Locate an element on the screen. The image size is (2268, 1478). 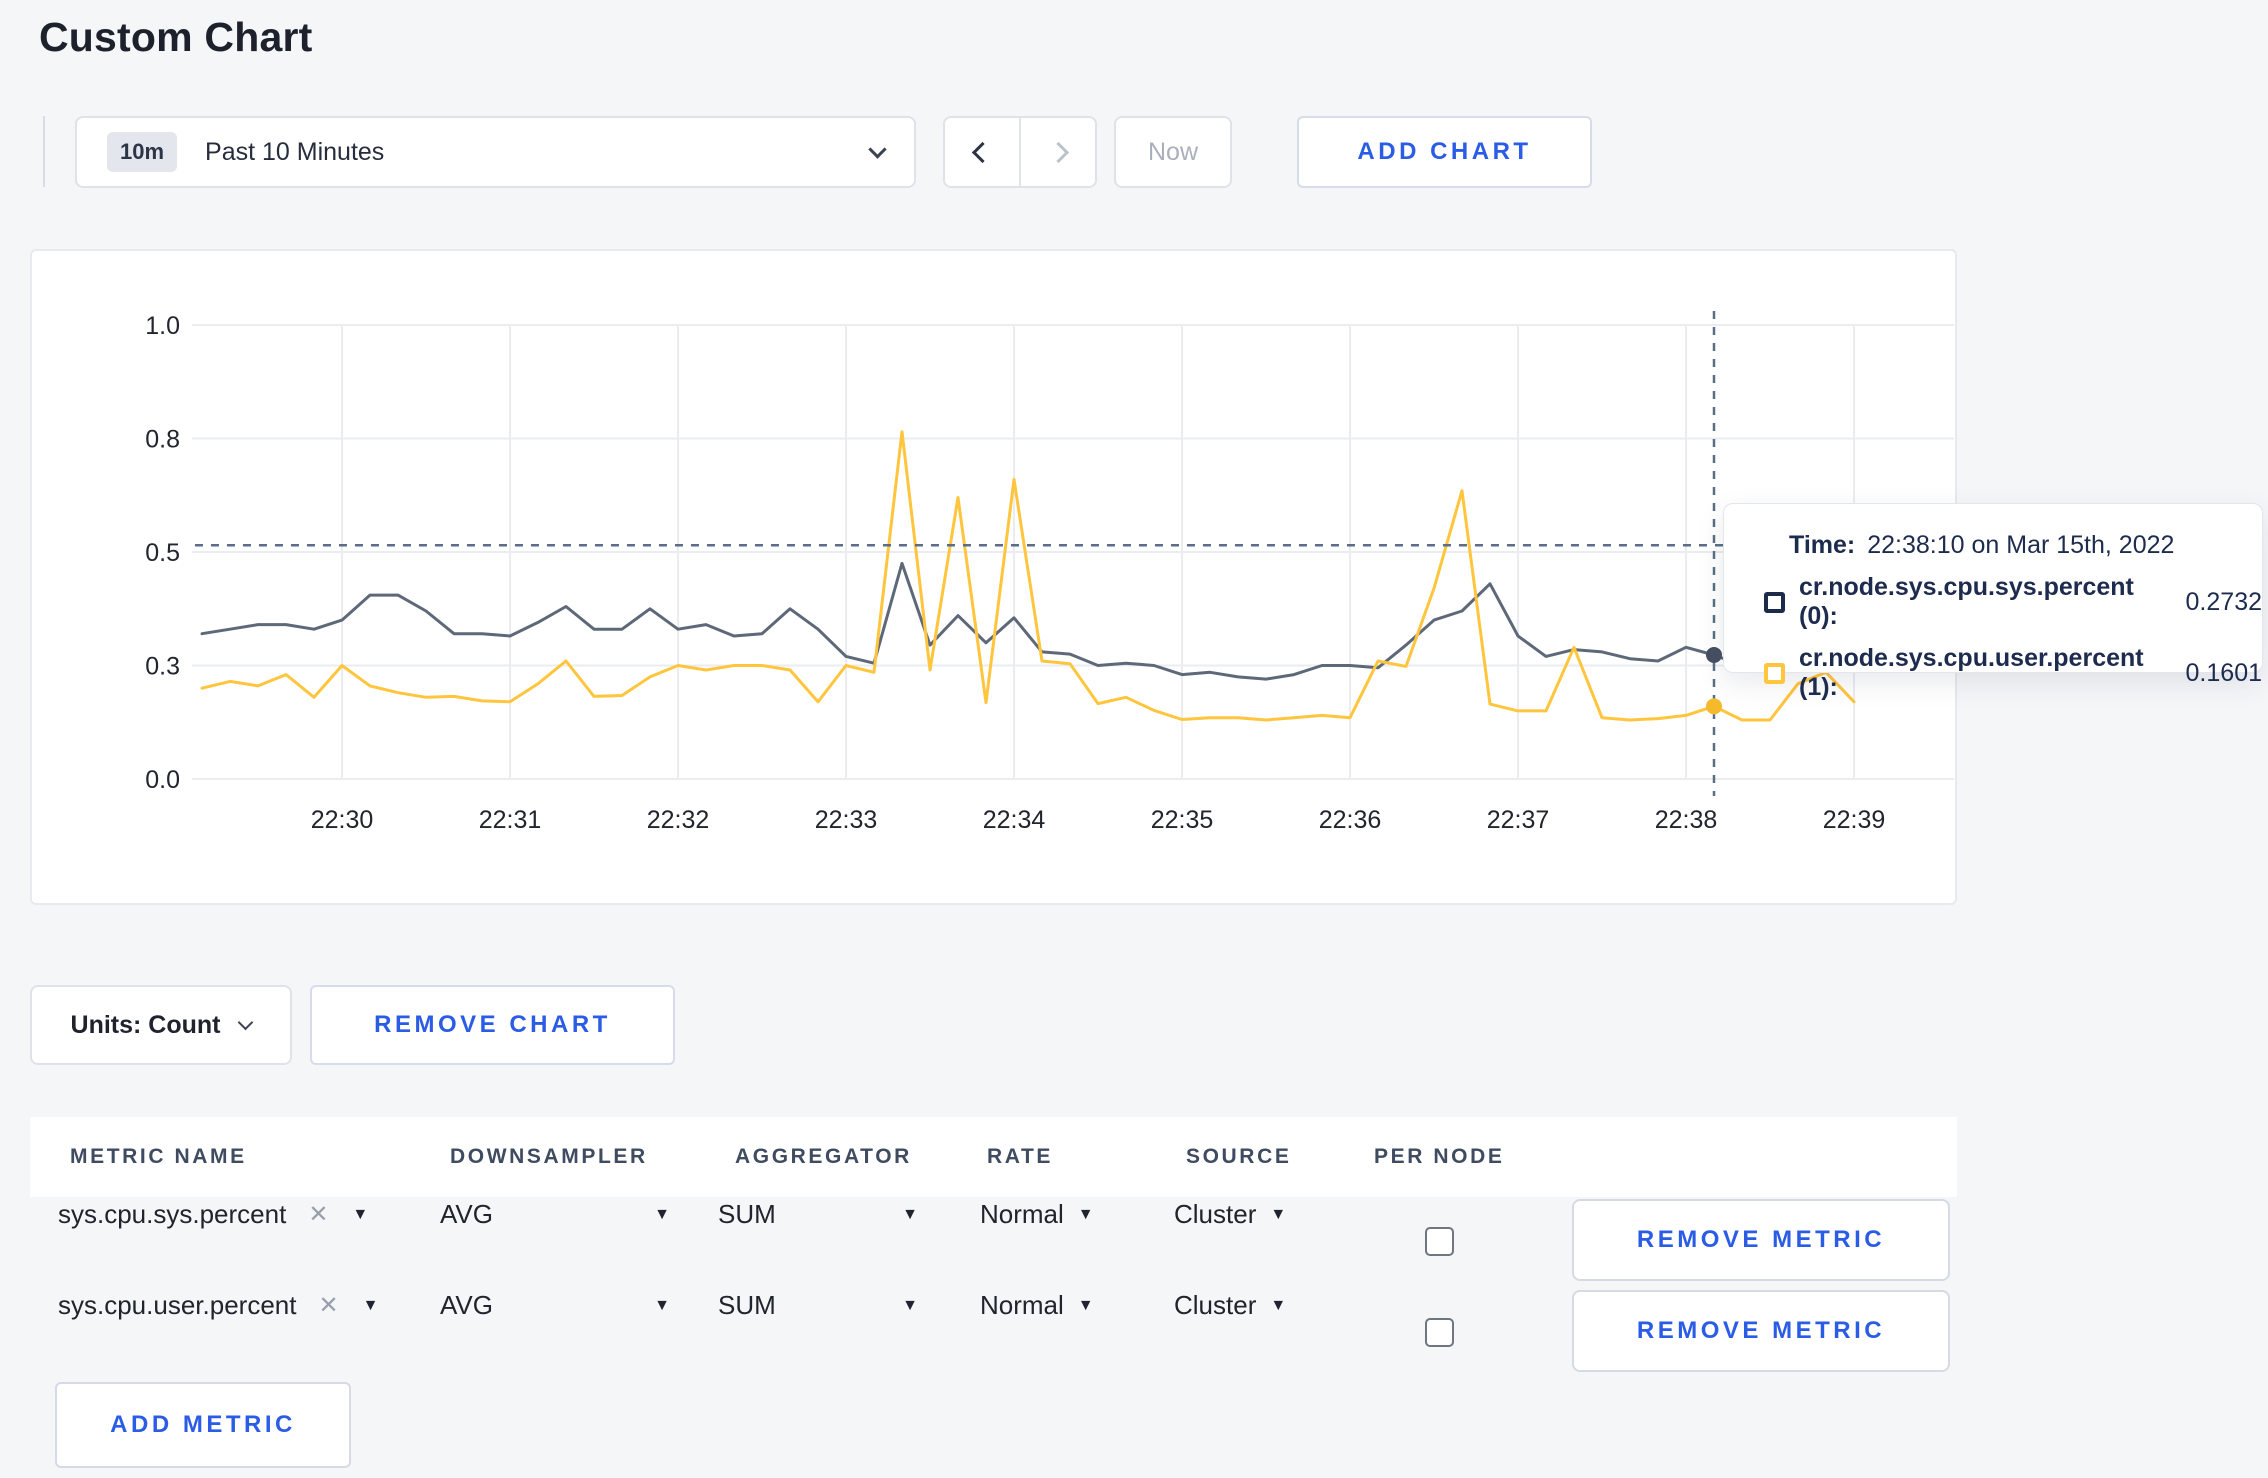
time-range-label: Past 10 Minutes is located at coordinates (295, 151).